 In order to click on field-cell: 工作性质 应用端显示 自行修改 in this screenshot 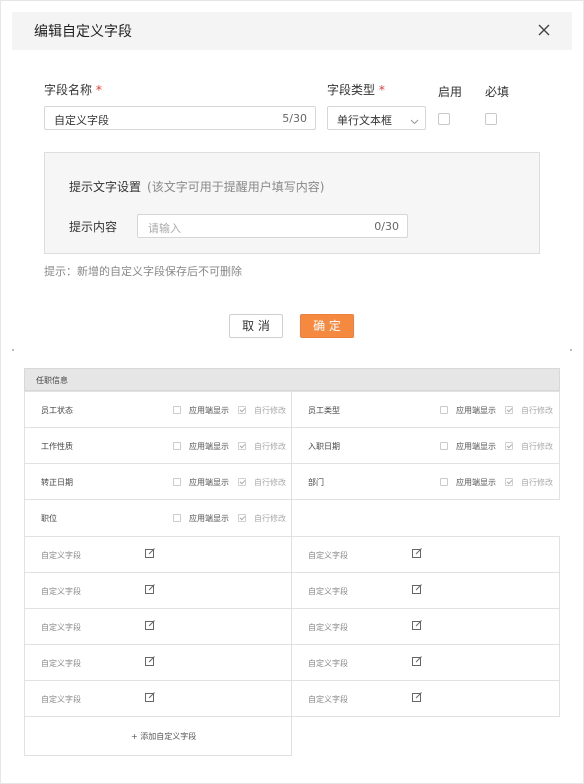, I will do `click(158, 445)`.